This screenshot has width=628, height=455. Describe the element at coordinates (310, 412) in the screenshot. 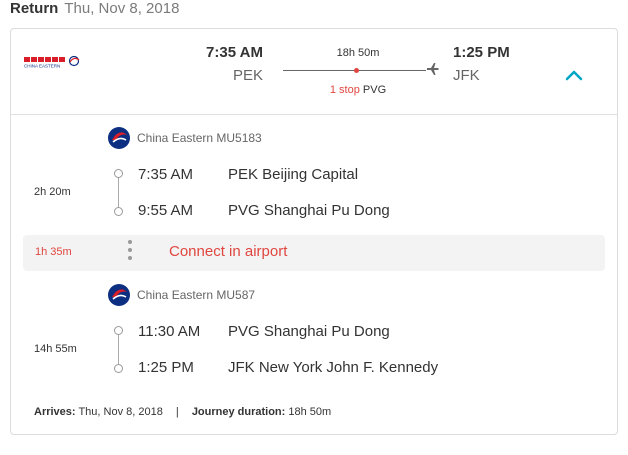

I see `journey-duration-value: 18h 50m` at that location.